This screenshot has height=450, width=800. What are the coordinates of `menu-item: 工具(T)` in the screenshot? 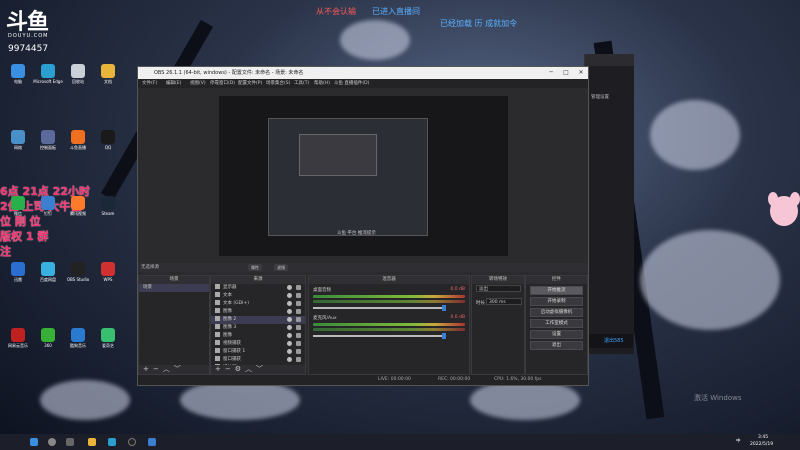 It's located at (301, 83).